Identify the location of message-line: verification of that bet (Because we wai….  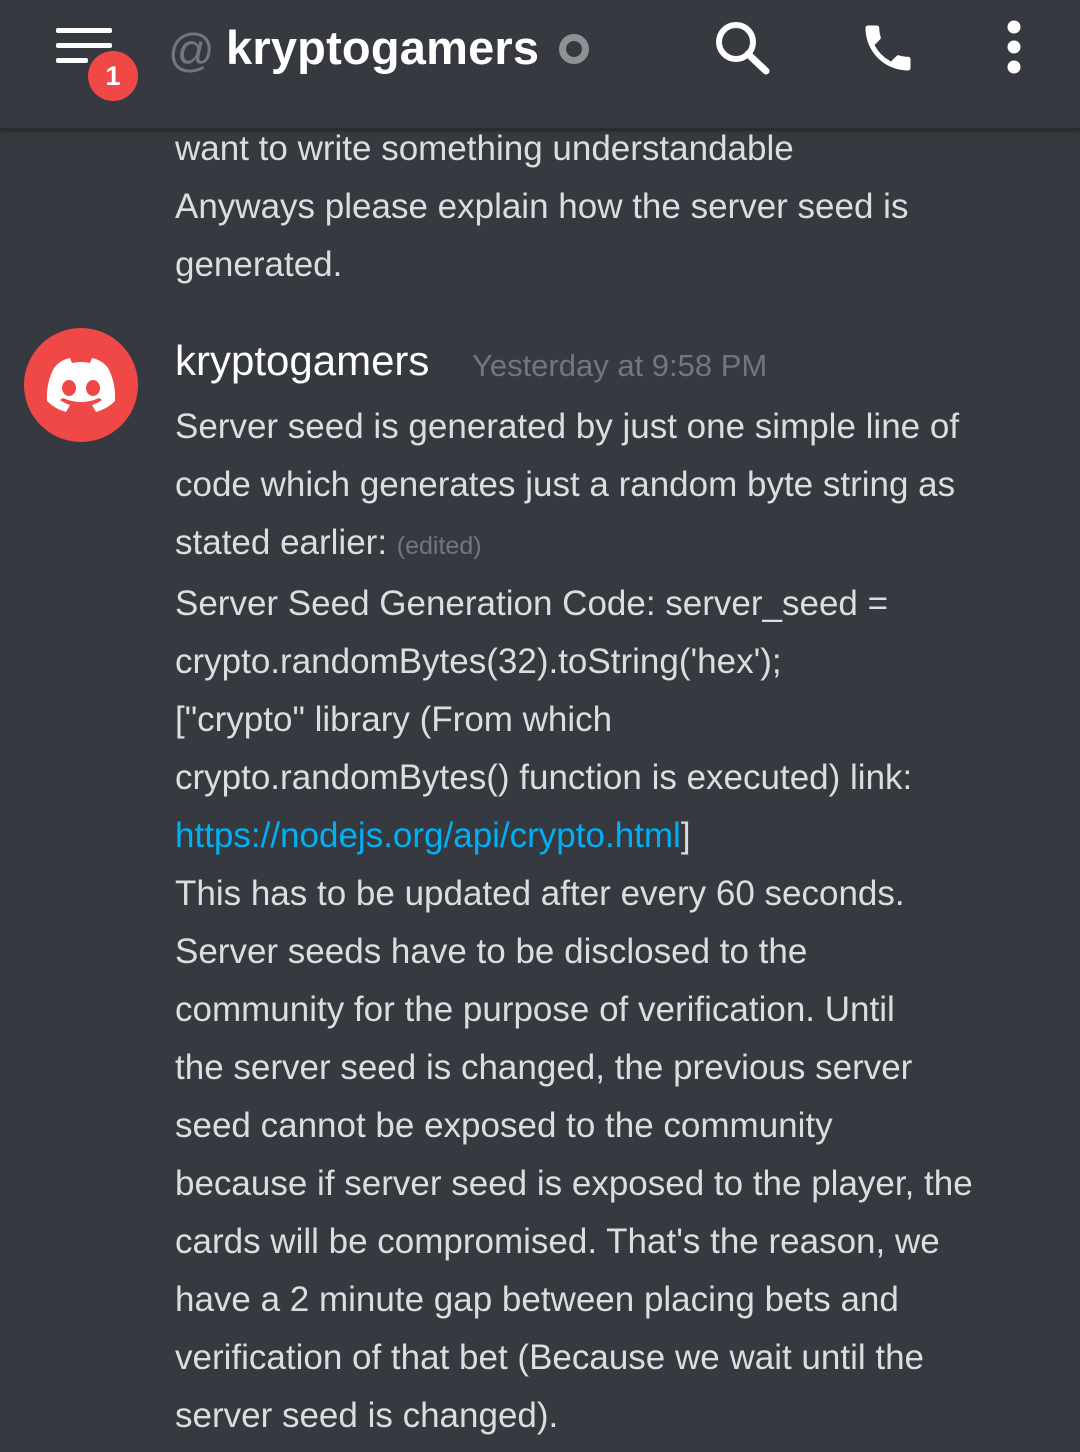
(550, 1357).